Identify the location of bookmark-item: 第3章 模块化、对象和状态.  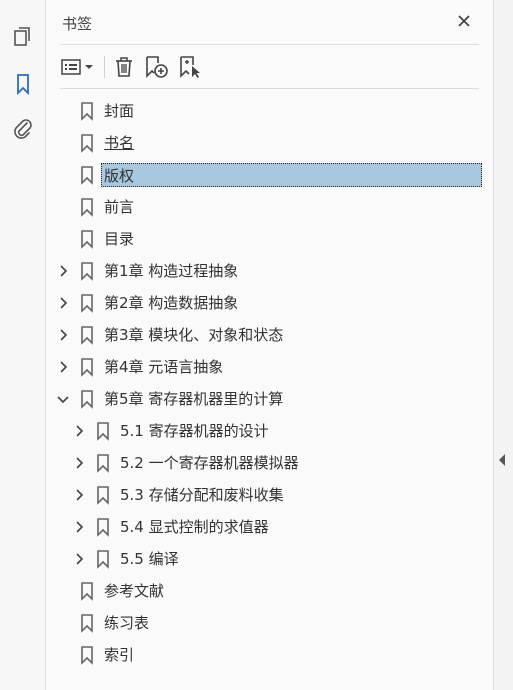
(170, 335).